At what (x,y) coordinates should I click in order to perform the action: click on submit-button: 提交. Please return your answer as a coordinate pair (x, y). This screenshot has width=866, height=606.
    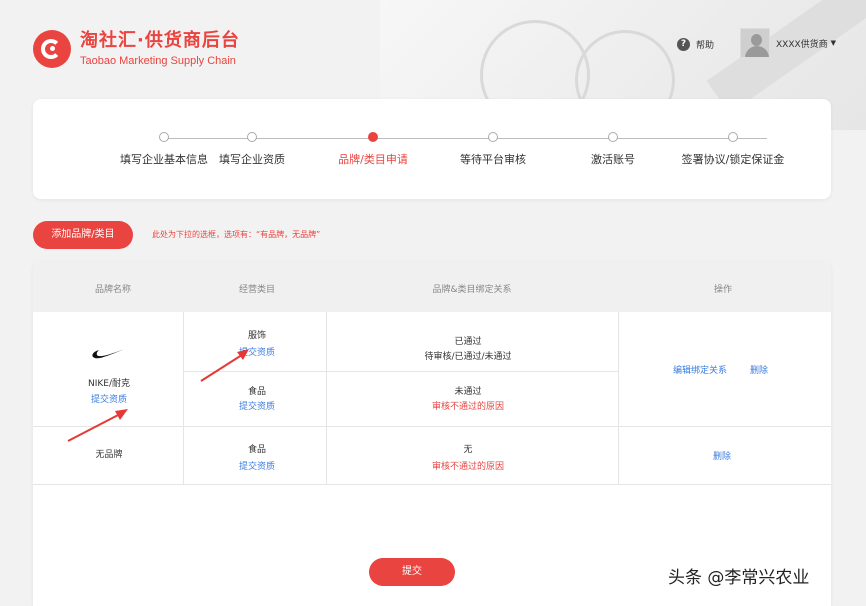
    Looking at the image, I should click on (412, 572).